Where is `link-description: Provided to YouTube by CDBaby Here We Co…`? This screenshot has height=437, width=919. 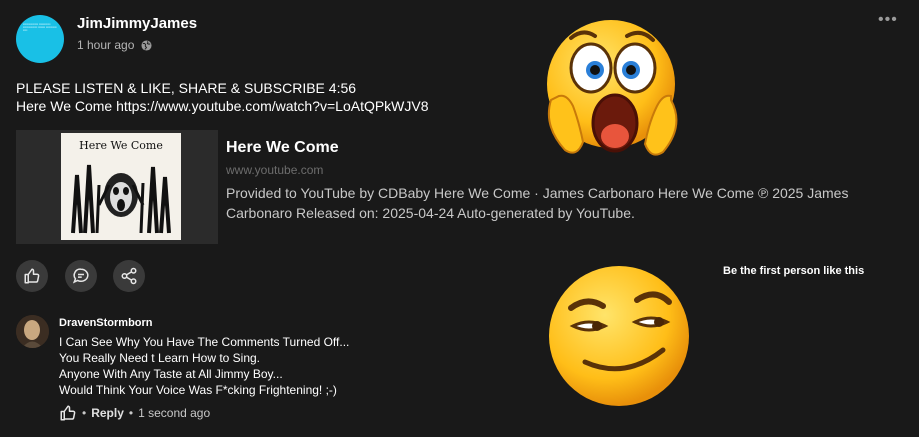 link-description: Provided to YouTube by CDBaby Here We Co… is located at coordinates (537, 203).